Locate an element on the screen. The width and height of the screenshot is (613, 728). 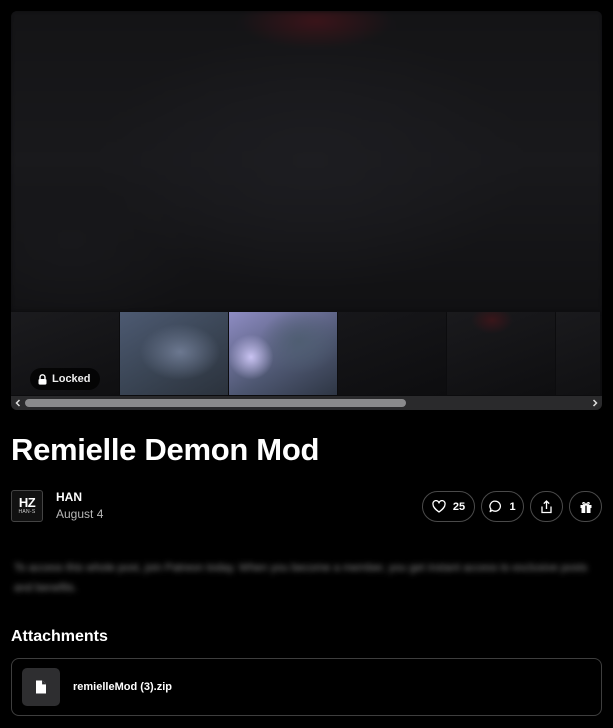
avatar-logo-text: HZ is located at coordinates (27, 502).